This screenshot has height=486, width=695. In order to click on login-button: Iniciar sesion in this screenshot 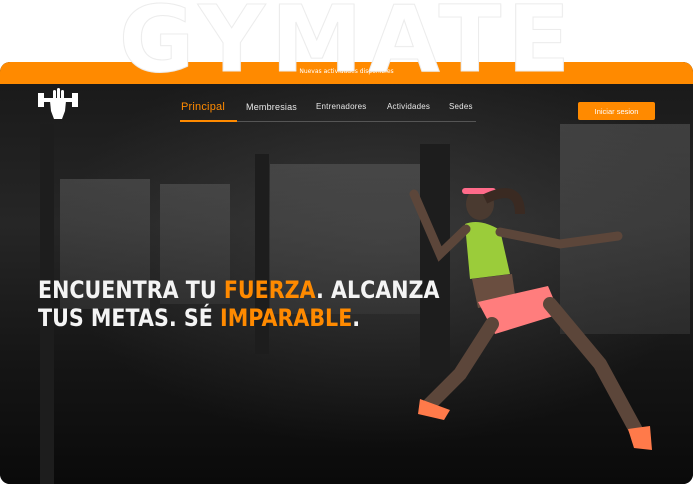, I will do `click(616, 111)`.